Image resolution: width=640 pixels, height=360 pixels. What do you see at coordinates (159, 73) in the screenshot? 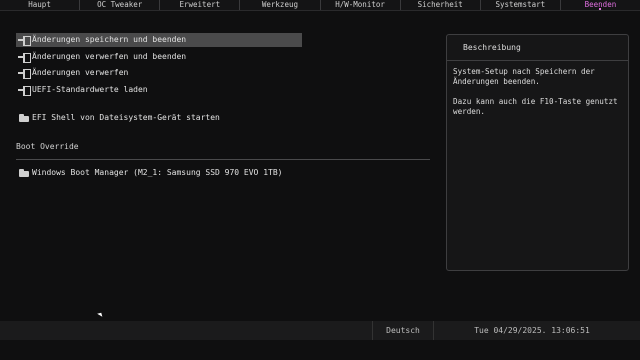
I see `menu-item-discard-changes: Änderungen verwerfen` at bounding box center [159, 73].